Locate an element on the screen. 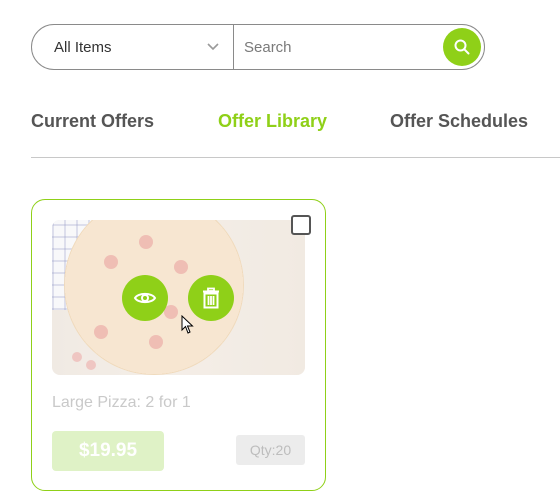  search-bar: All Items is located at coordinates (258, 47).